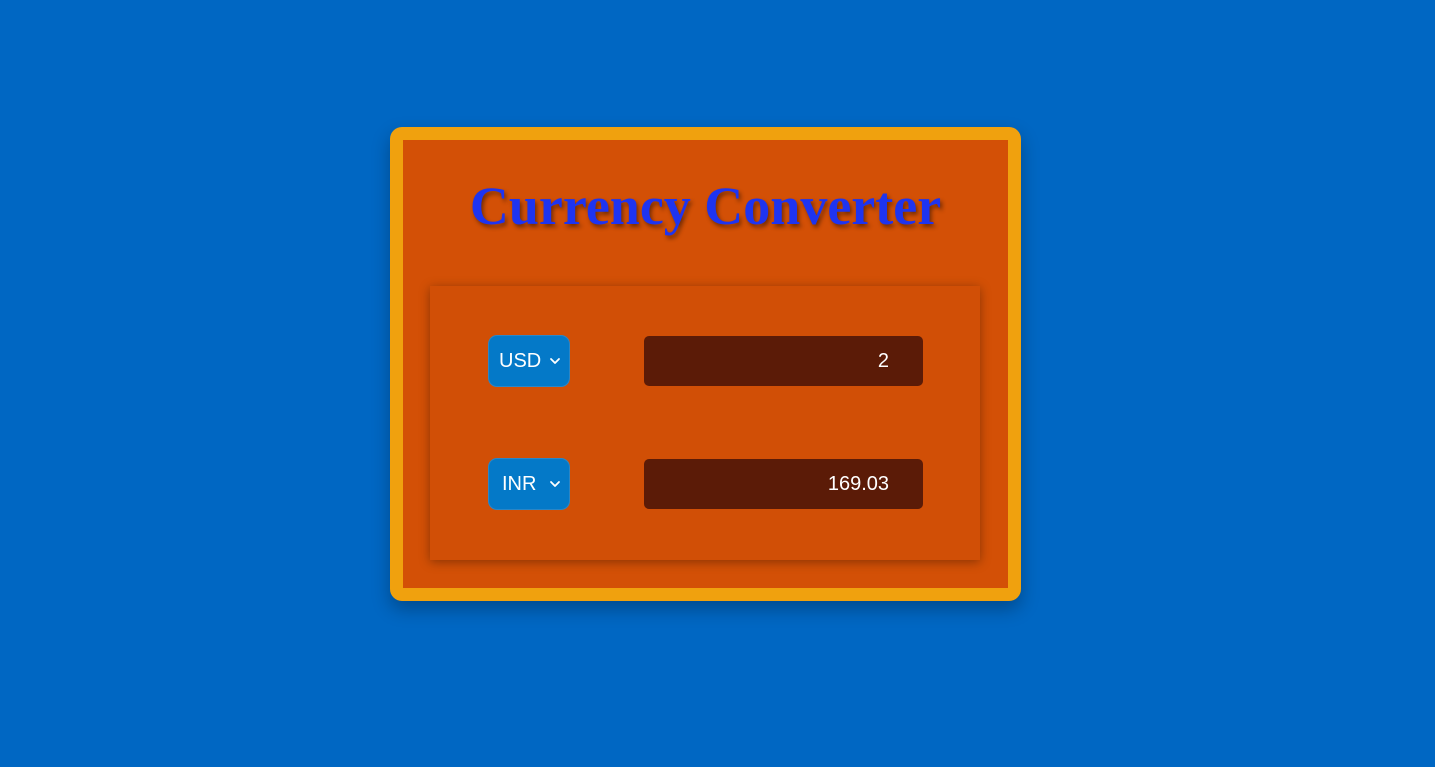 Image resolution: width=1435 pixels, height=767 pixels. Describe the element at coordinates (783, 361) in the screenshot. I see `from-amount-input` at that location.